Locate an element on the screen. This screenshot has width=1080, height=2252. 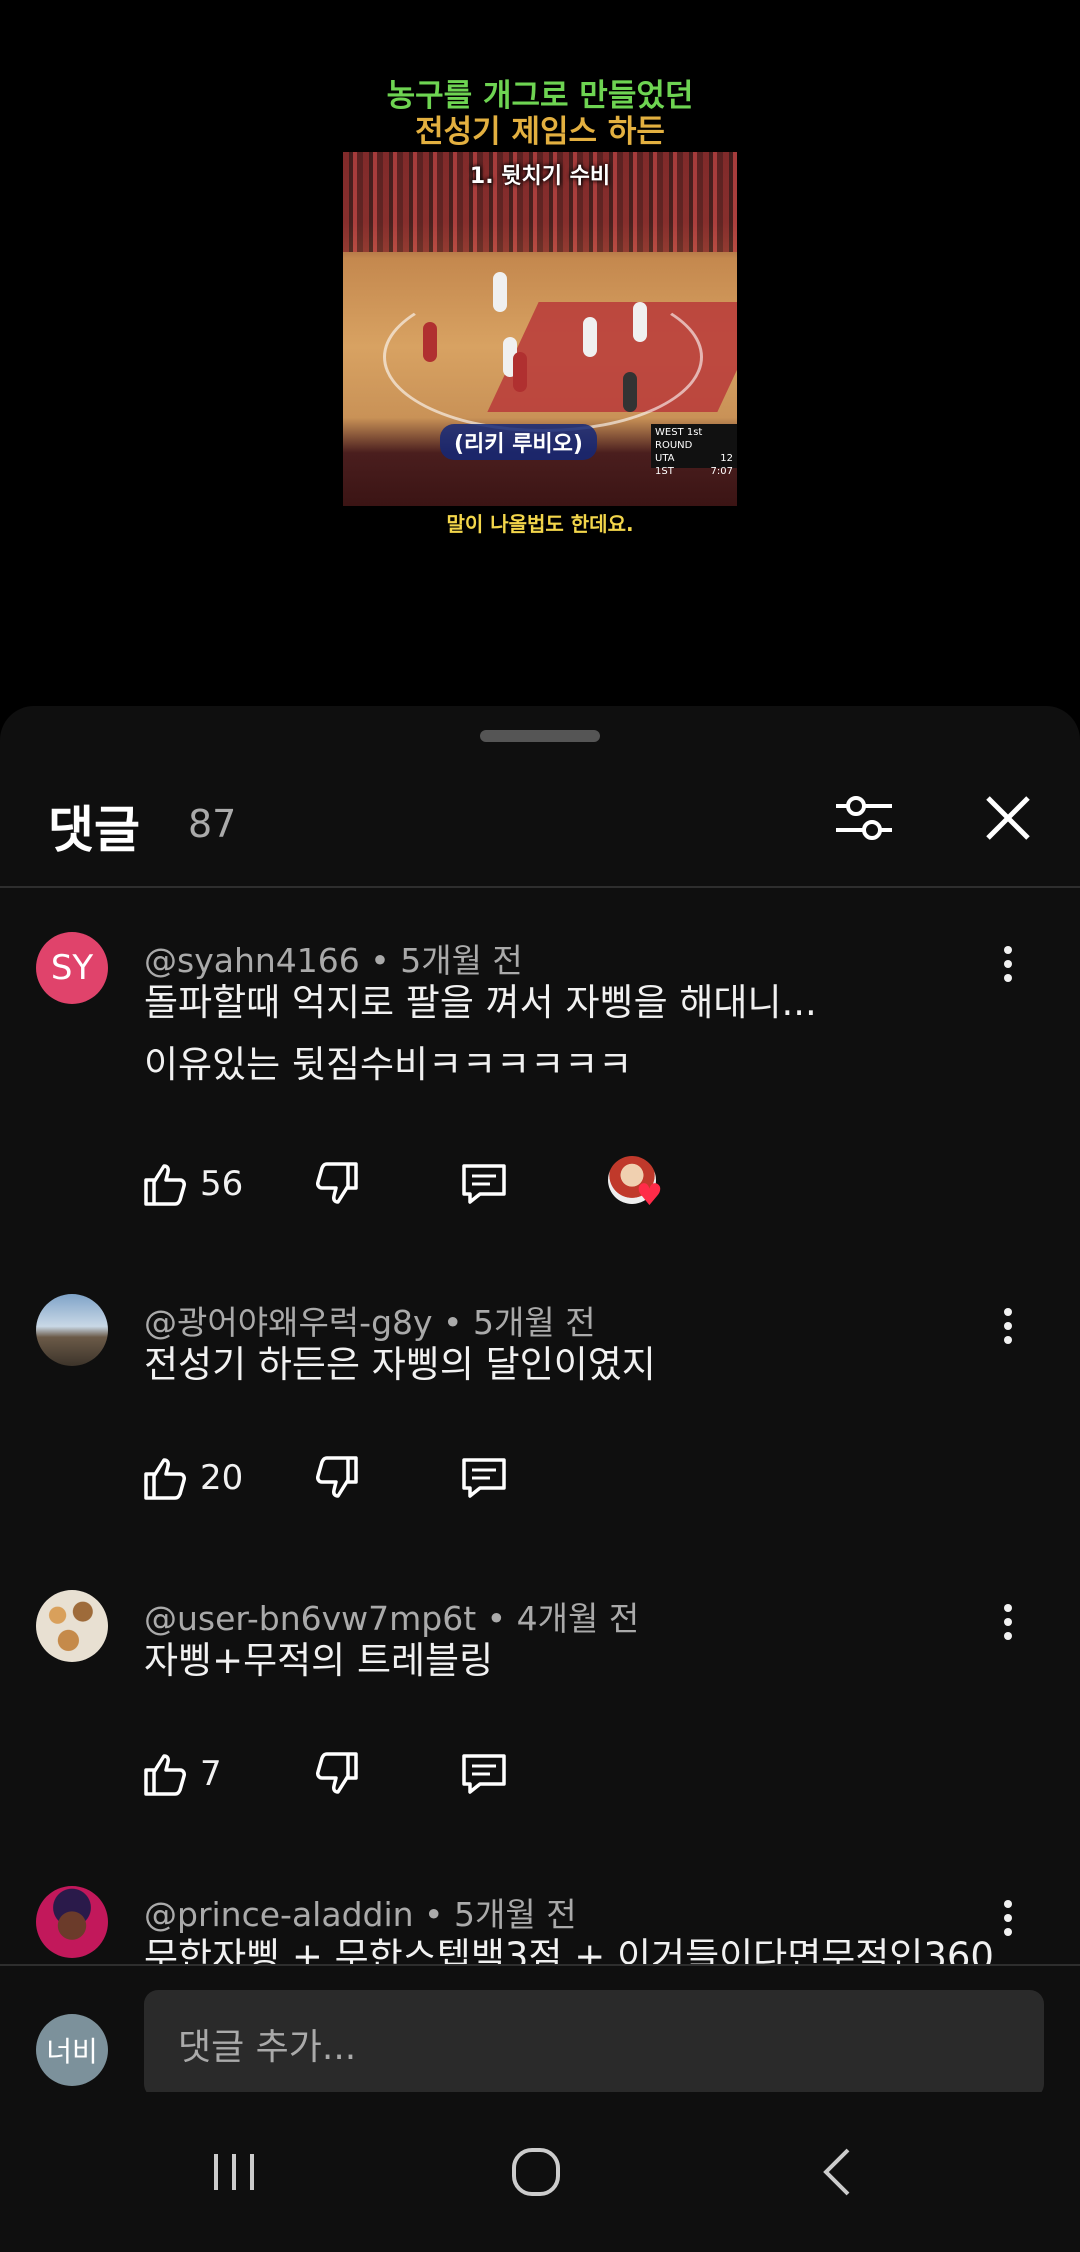
home-button is located at coordinates (536, 2172).